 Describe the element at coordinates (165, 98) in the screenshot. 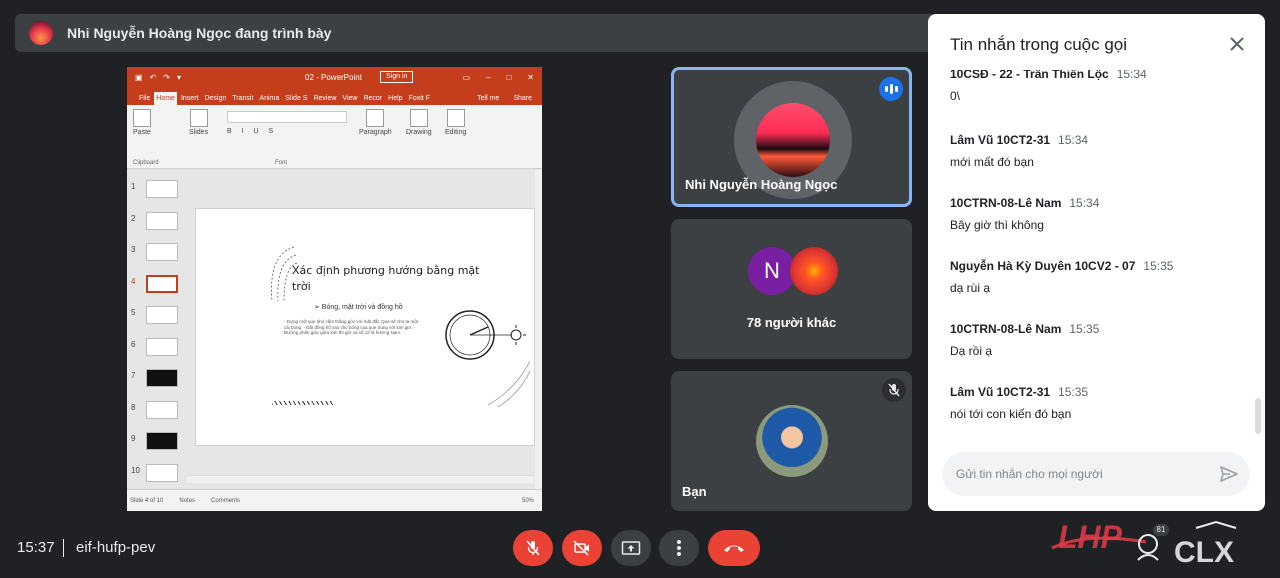

I see `tab-home: Home` at that location.